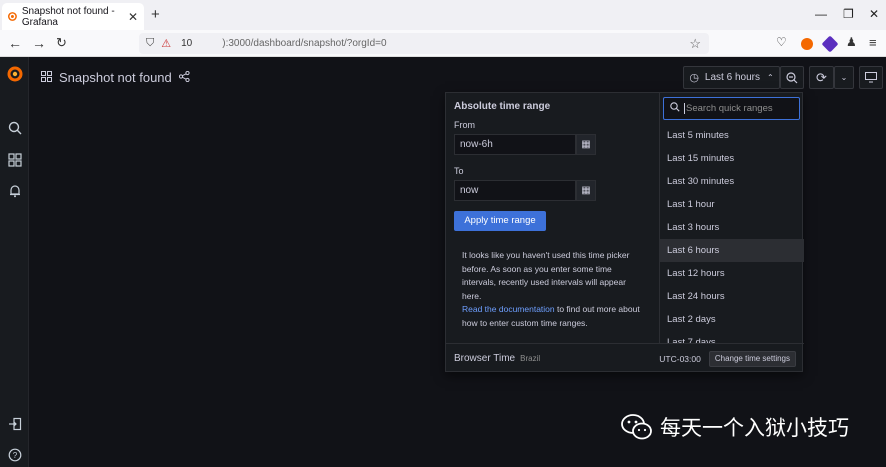 The image size is (886, 467). What do you see at coordinates (187, 43) in the screenshot?
I see `url-host: 10` at bounding box center [187, 43].